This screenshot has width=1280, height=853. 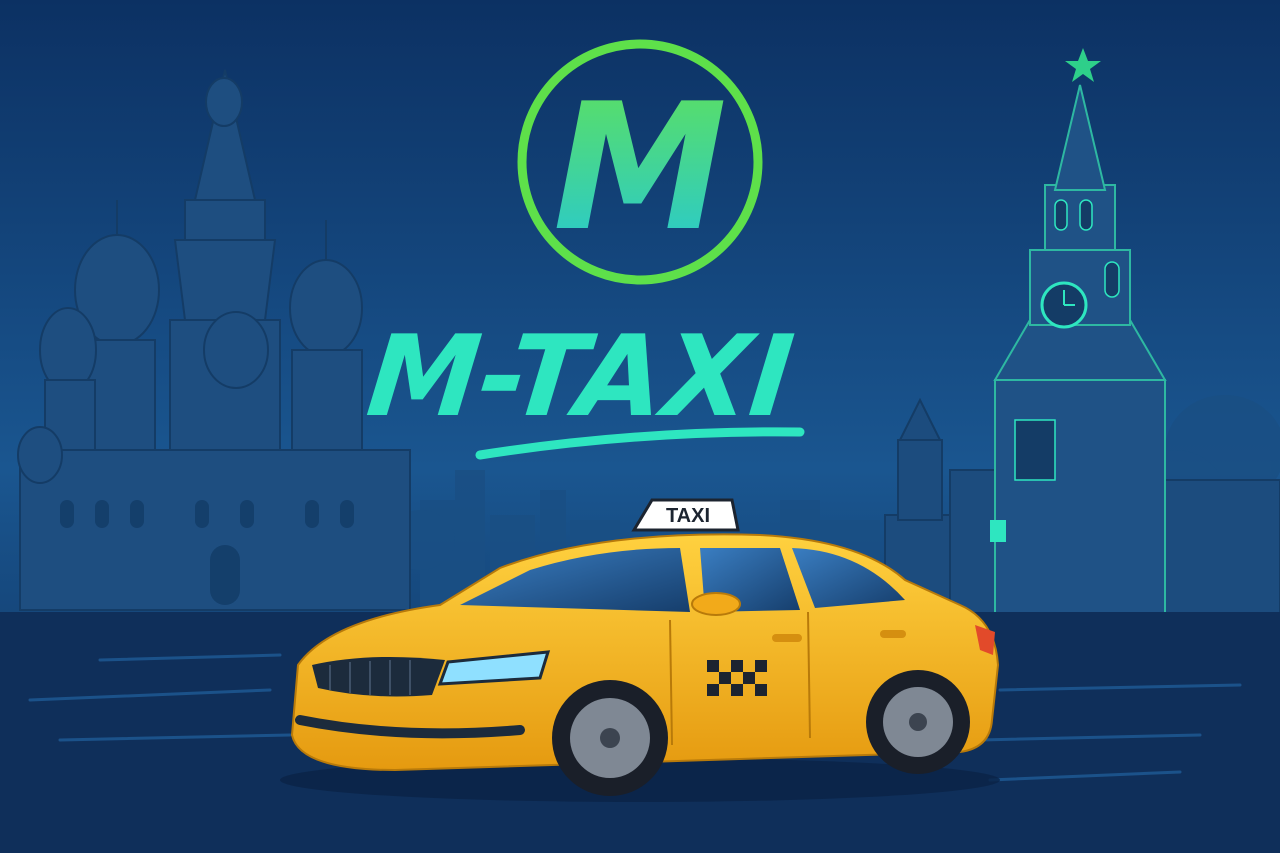 I want to click on roof-sign-label: TAXI, so click(x=688, y=516).